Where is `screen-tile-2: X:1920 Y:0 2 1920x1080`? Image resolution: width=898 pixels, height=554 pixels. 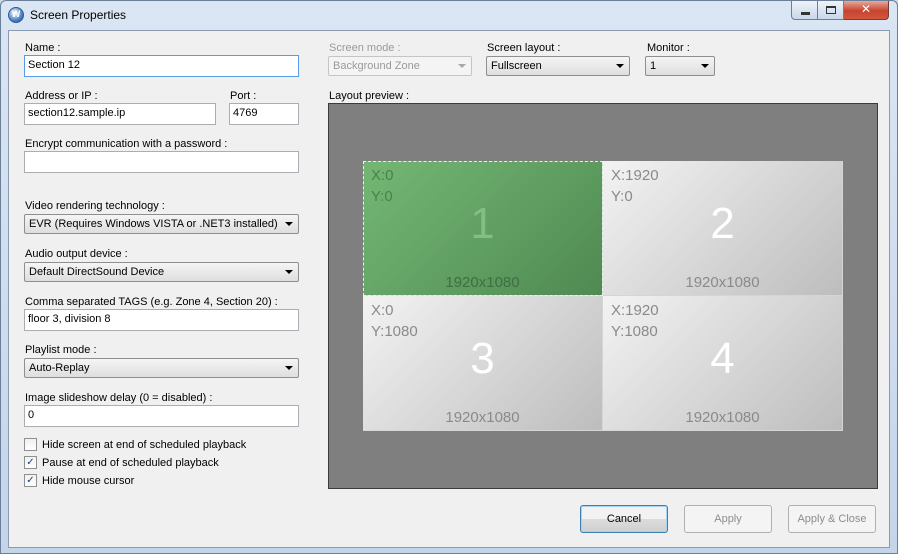
screen-tile-2: X:1920 Y:0 2 1920x1080 is located at coordinates (723, 228).